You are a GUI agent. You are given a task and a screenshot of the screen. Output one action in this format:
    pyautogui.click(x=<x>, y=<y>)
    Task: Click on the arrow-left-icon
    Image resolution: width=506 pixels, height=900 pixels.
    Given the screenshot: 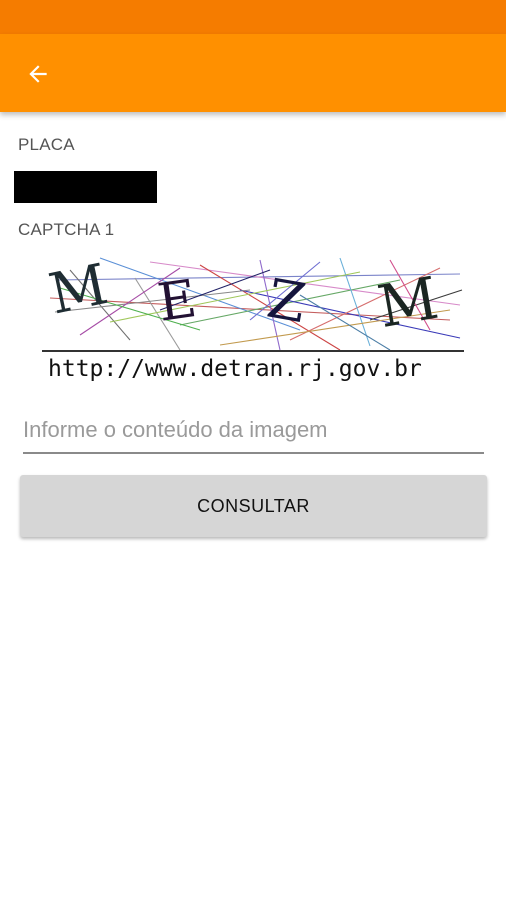 What is the action you would take?
    pyautogui.click(x=38, y=74)
    